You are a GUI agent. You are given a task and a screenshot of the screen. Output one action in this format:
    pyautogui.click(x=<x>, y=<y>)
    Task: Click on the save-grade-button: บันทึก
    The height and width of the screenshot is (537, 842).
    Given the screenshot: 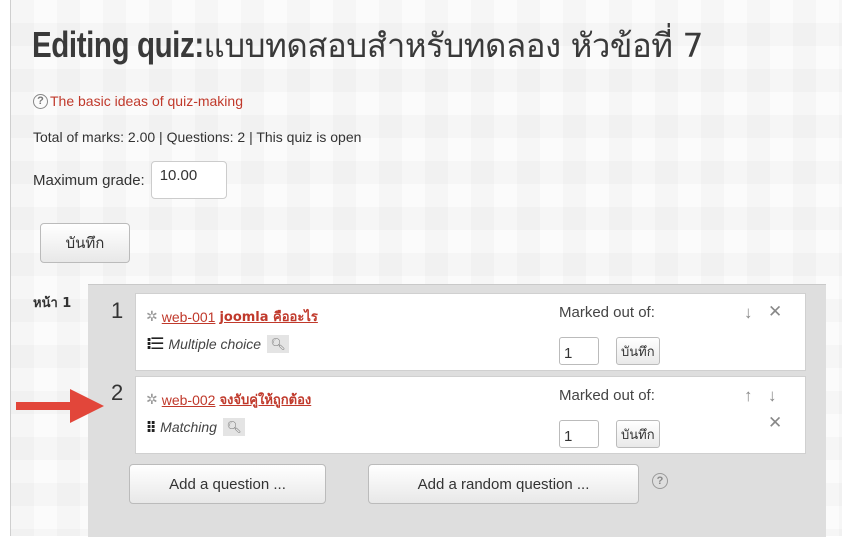 What is the action you would take?
    pyautogui.click(x=85, y=243)
    